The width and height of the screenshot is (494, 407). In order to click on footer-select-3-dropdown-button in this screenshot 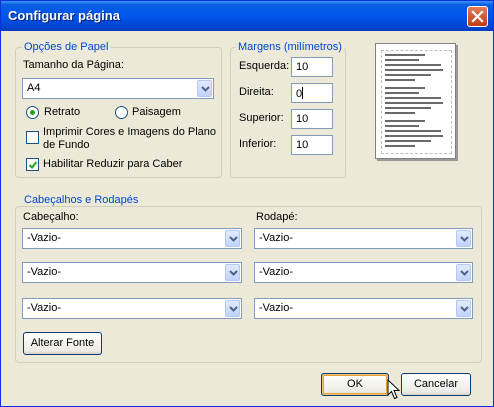, I will do `click(463, 308)`.